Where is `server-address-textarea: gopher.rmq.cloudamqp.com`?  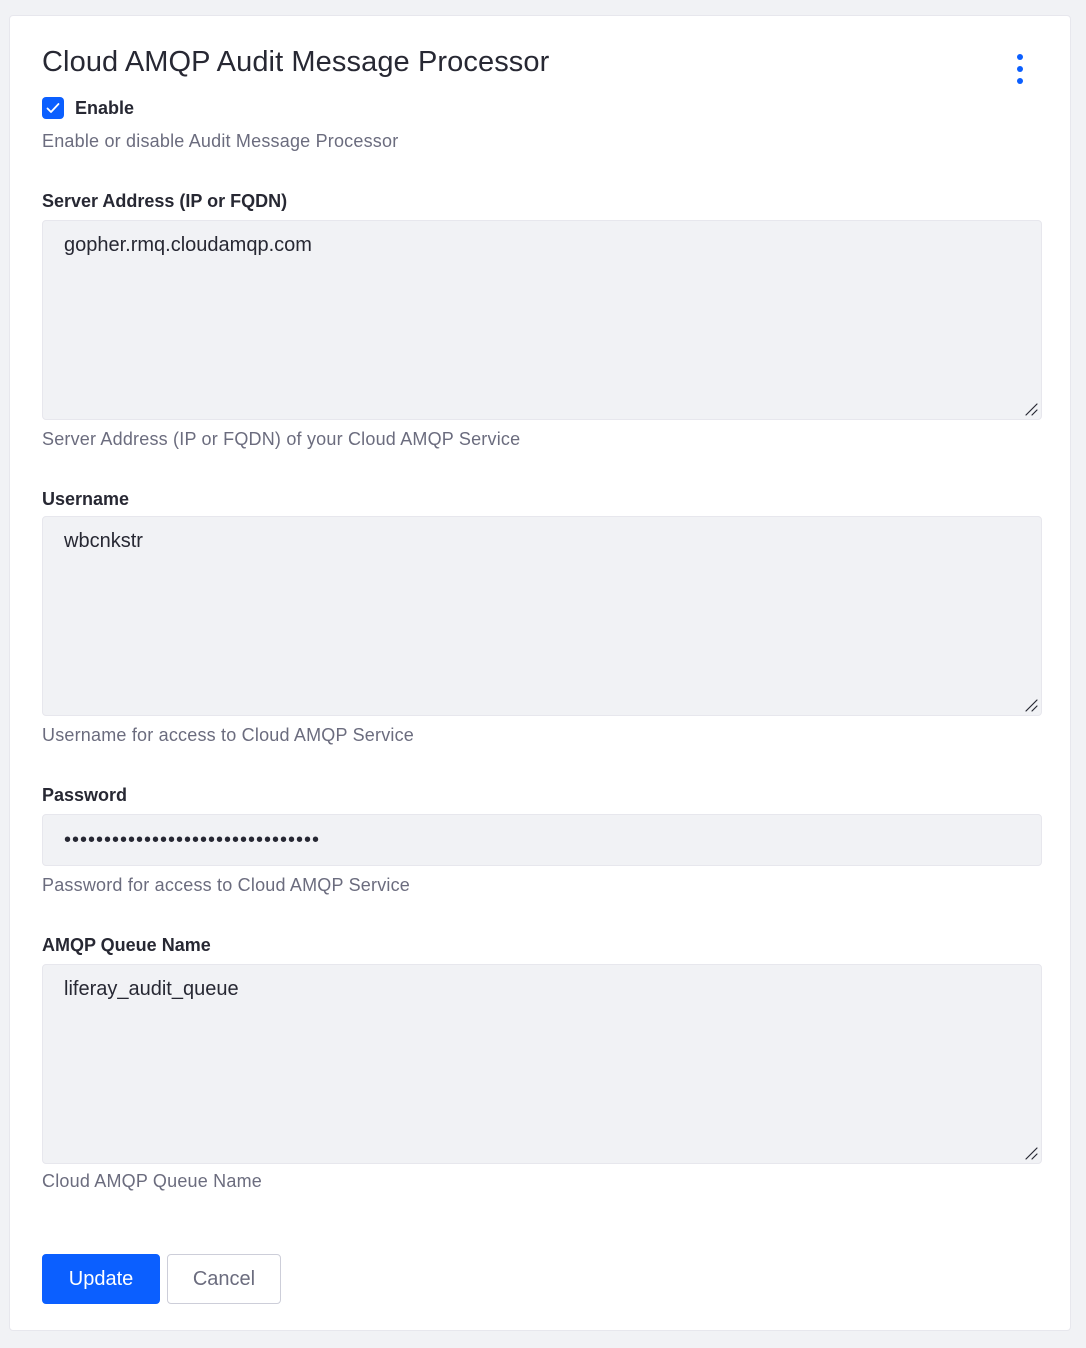 server-address-textarea: gopher.rmq.cloudamqp.com is located at coordinates (542, 320).